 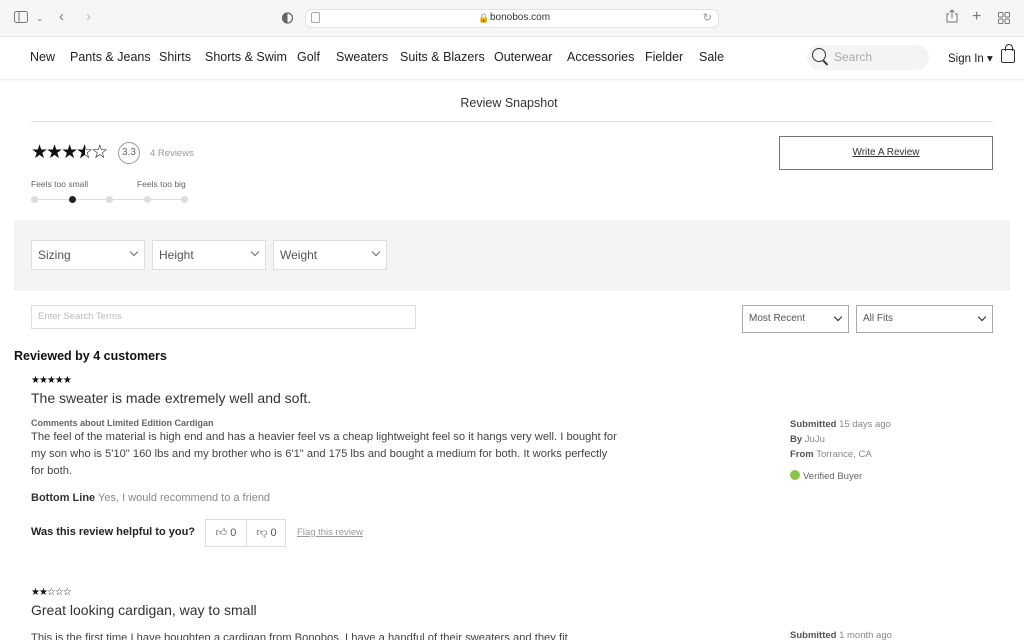 What do you see at coordinates (122, 423) in the screenshot?
I see `review-product: Comments about Limited Edition Cardigan` at bounding box center [122, 423].